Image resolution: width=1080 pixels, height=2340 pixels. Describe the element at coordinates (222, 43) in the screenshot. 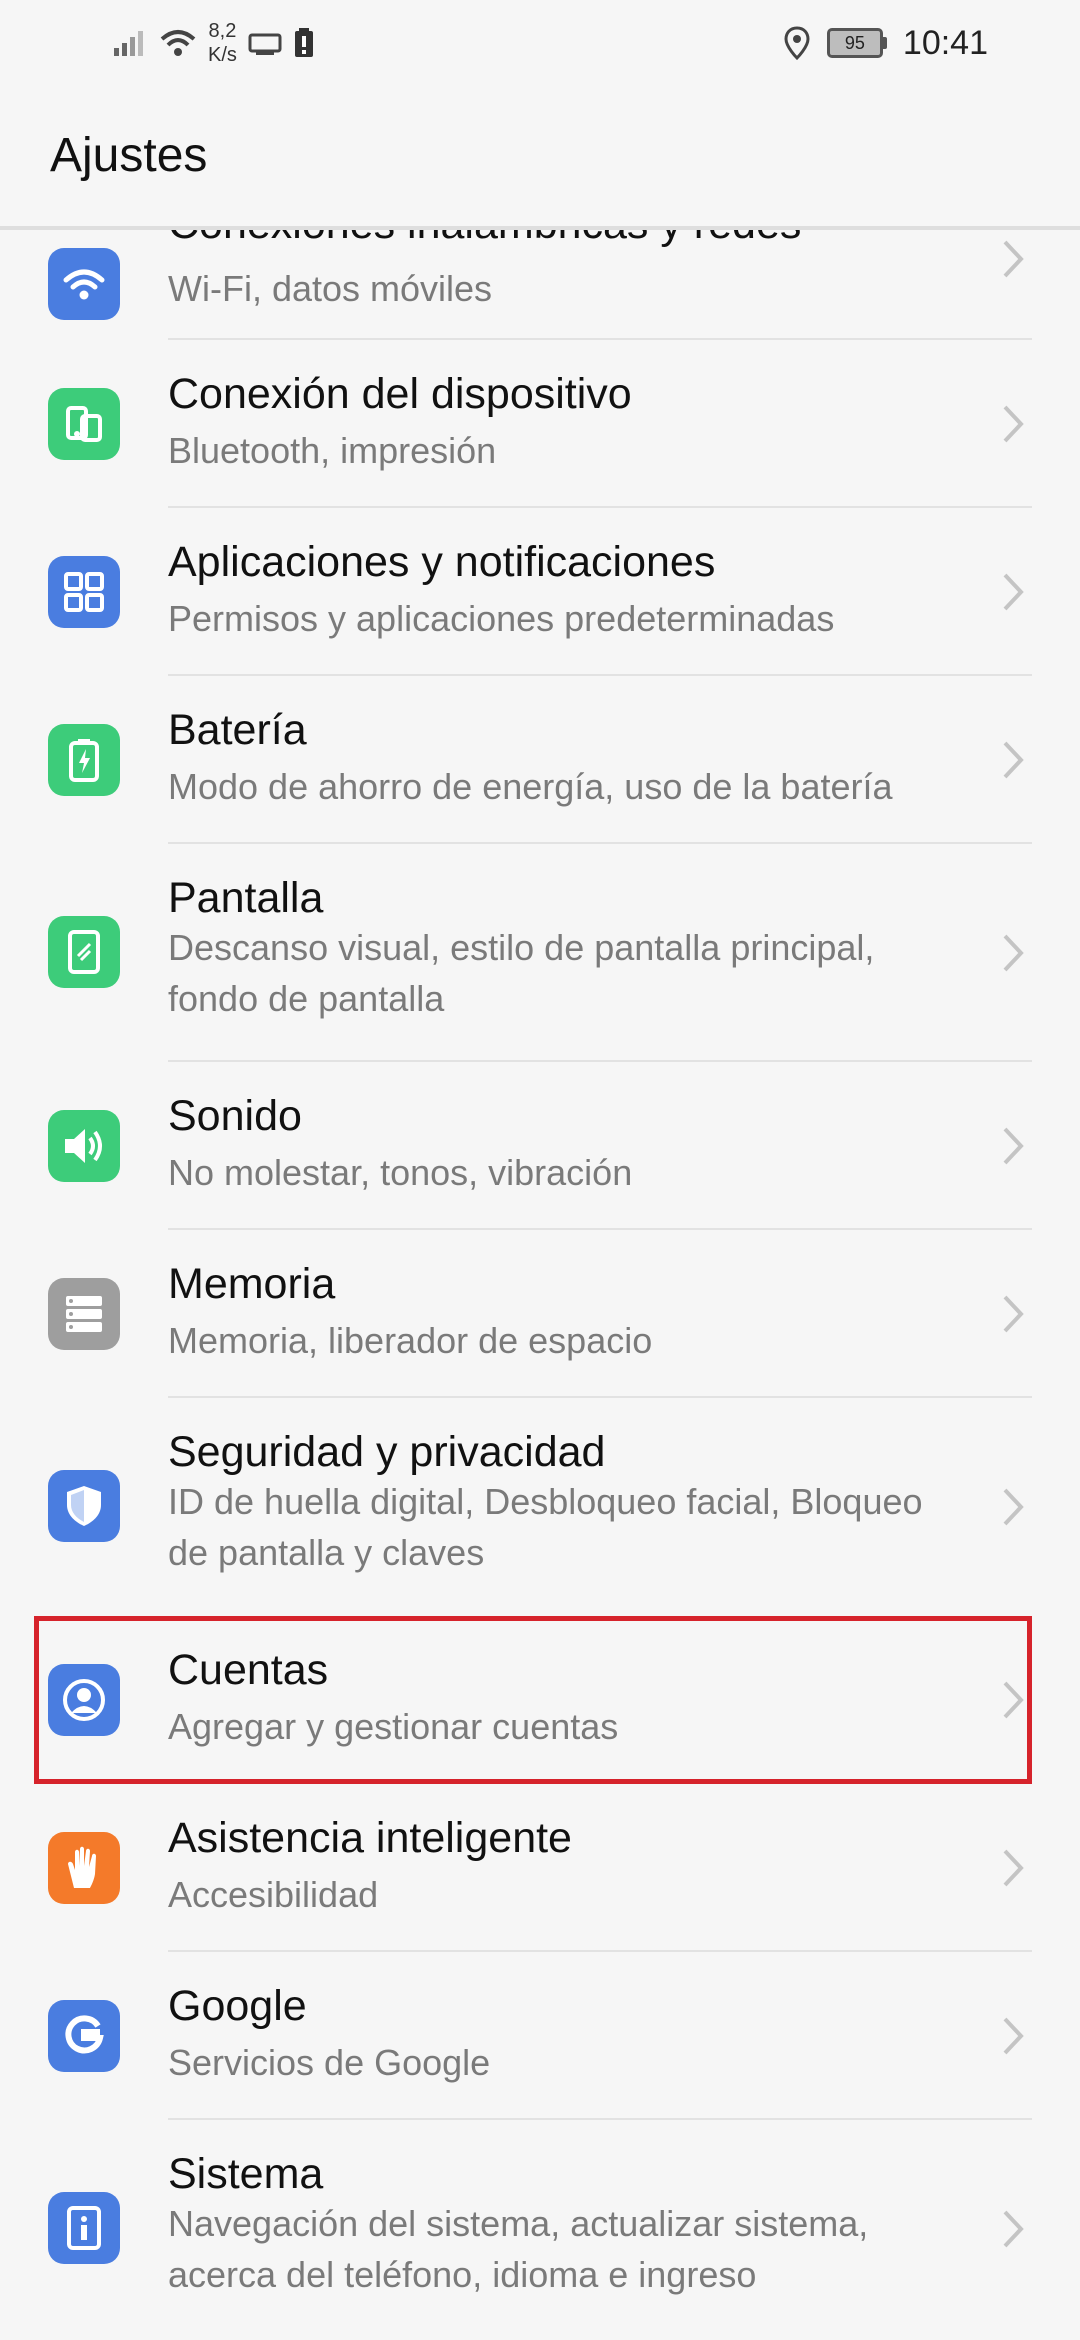

I see `net-speed: 8,2 K/s` at that location.